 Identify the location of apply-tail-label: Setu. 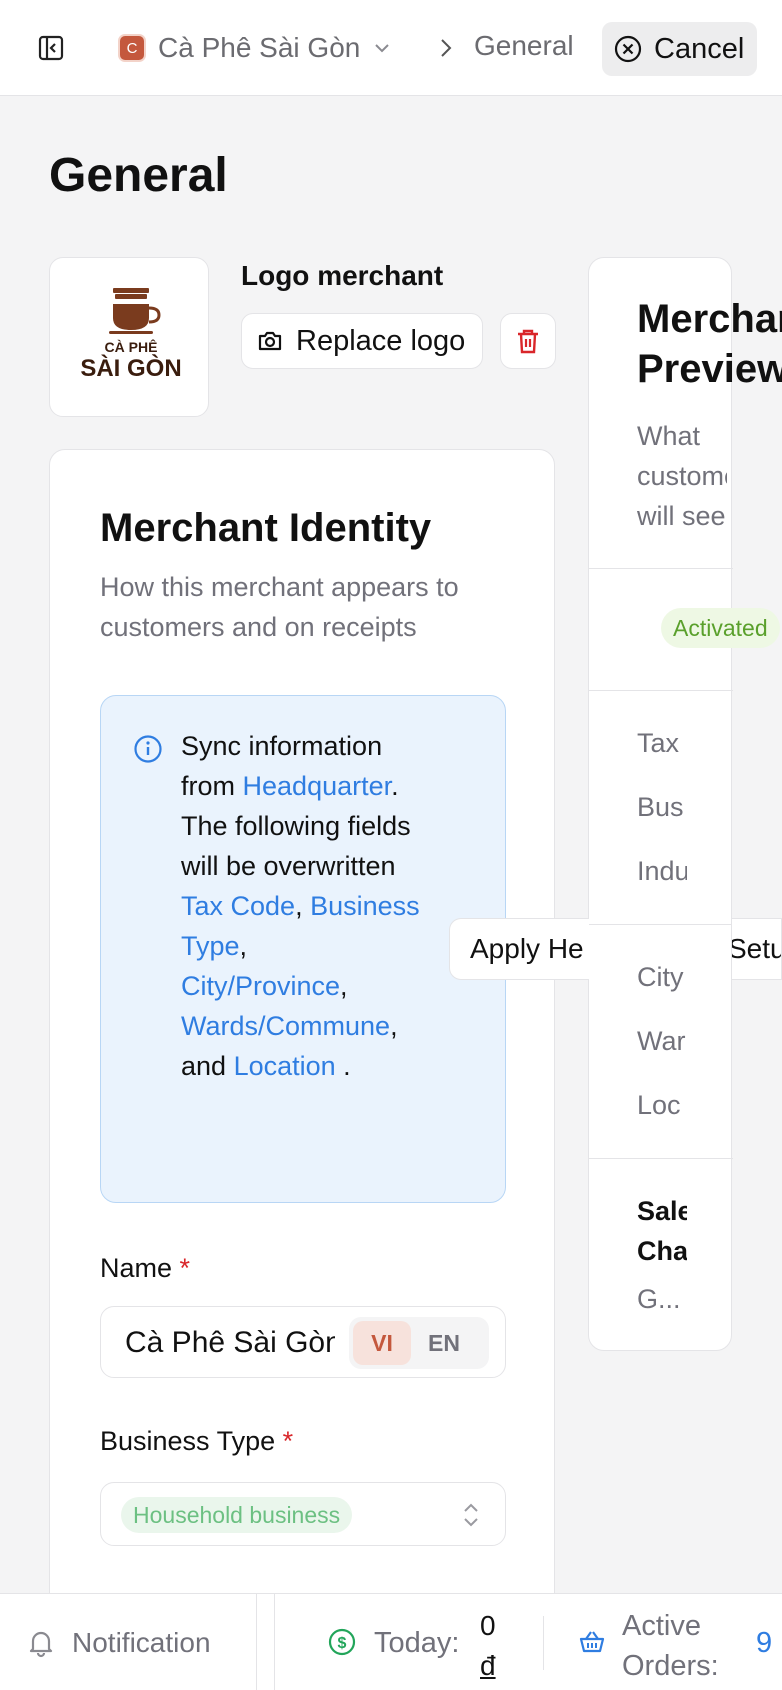
(756, 948).